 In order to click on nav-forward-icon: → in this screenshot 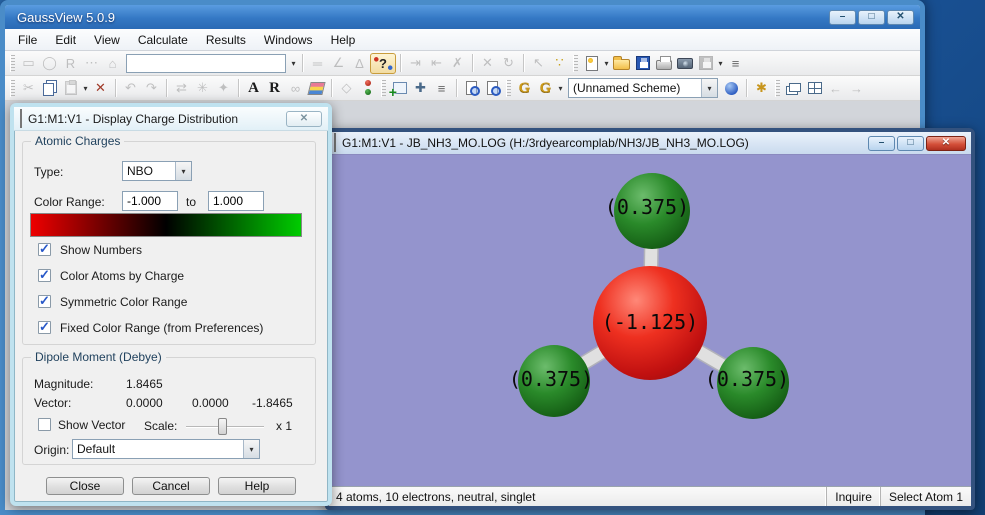, I will do `click(856, 88)`.